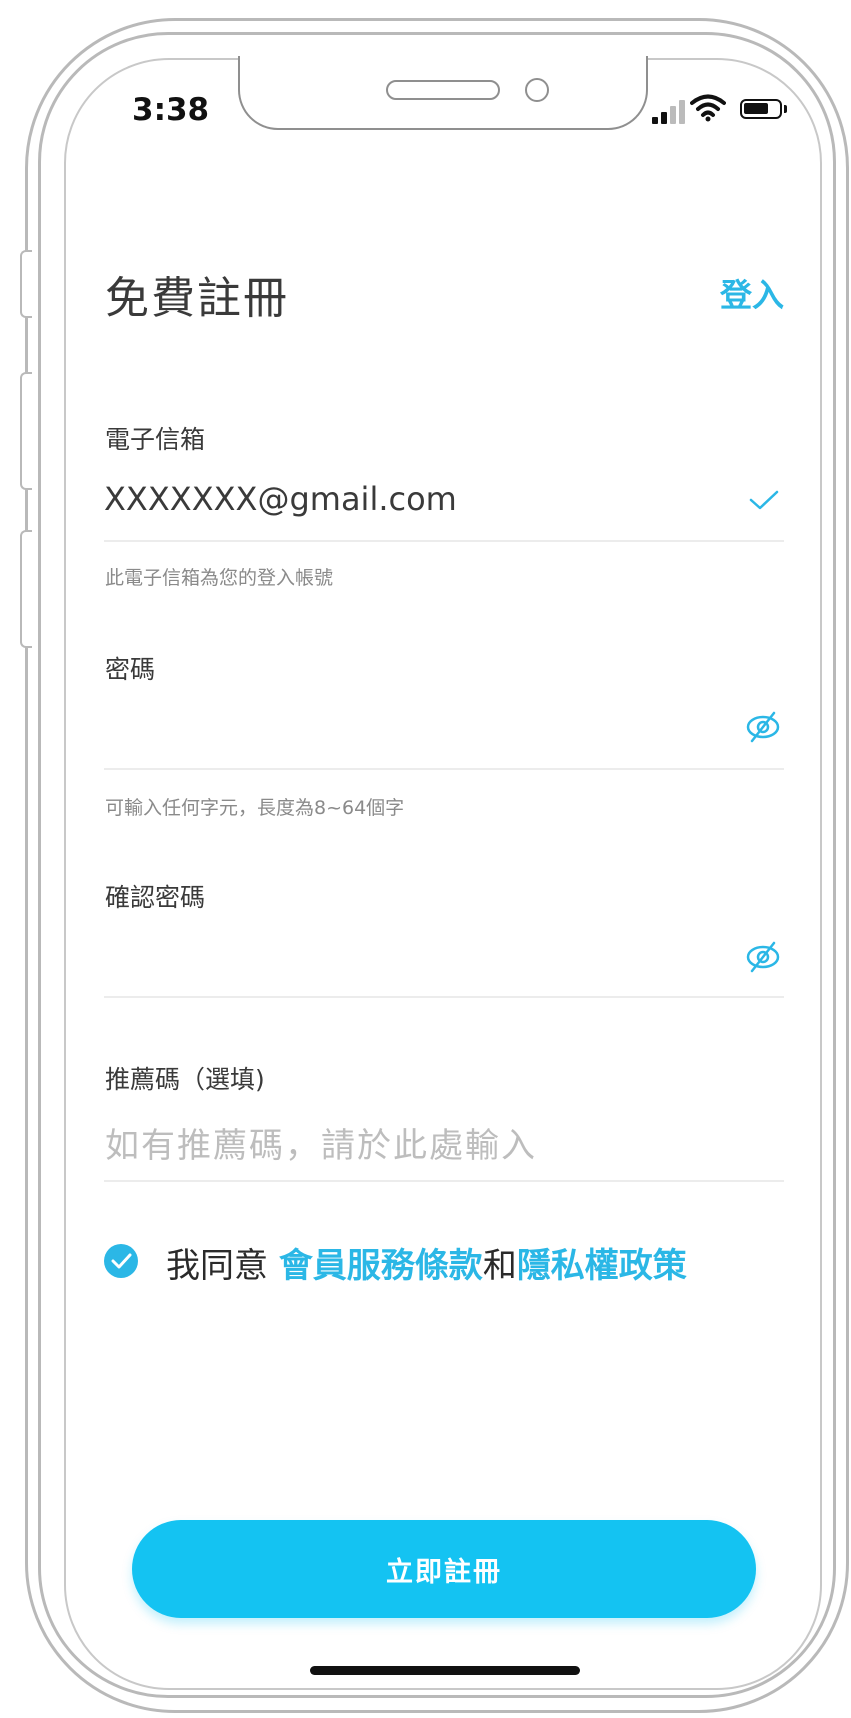  Describe the element at coordinates (255, 808) in the screenshot. I see `password-helper-text: 可輸入任何字元，長度為8~64個字` at that location.